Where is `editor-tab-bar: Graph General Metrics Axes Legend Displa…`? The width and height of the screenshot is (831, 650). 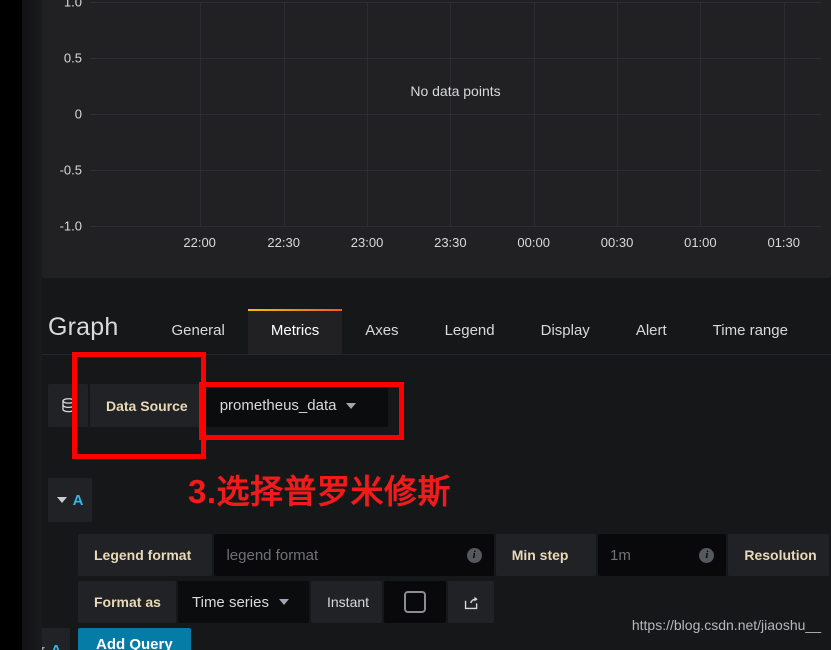
editor-tab-bar: Graph General Metrics Axes Legend Displa… is located at coordinates (426, 328).